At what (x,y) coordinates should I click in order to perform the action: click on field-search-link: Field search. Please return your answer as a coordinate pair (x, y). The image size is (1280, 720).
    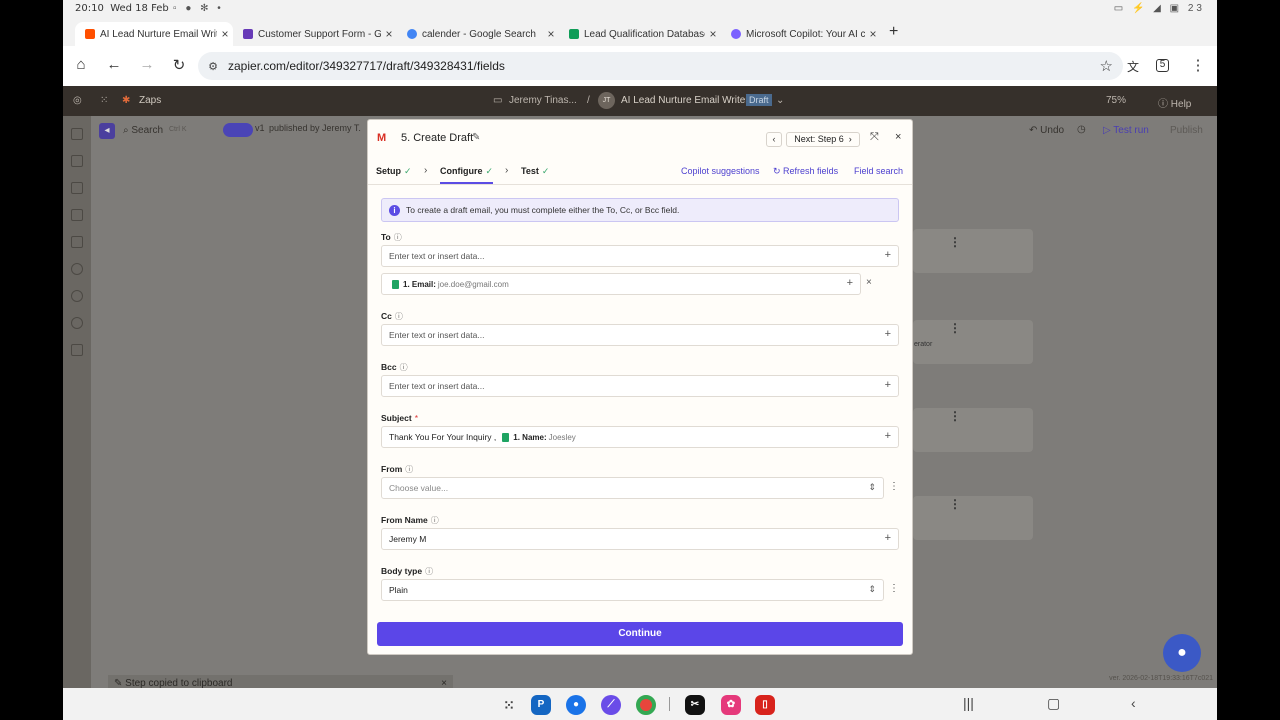
    Looking at the image, I should click on (878, 171).